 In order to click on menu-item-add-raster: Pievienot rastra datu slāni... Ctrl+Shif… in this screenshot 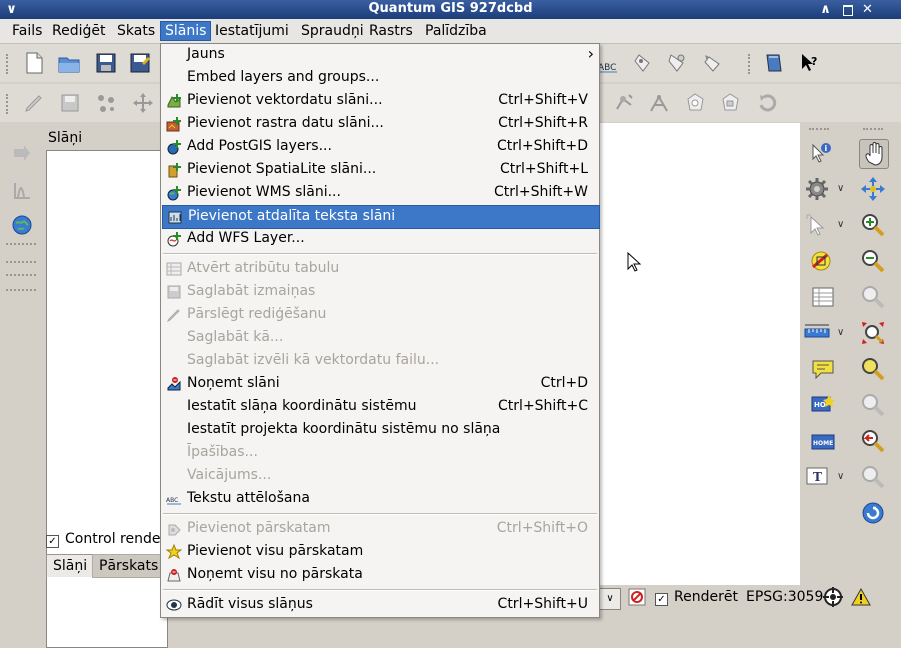, I will do `click(380, 124)`.